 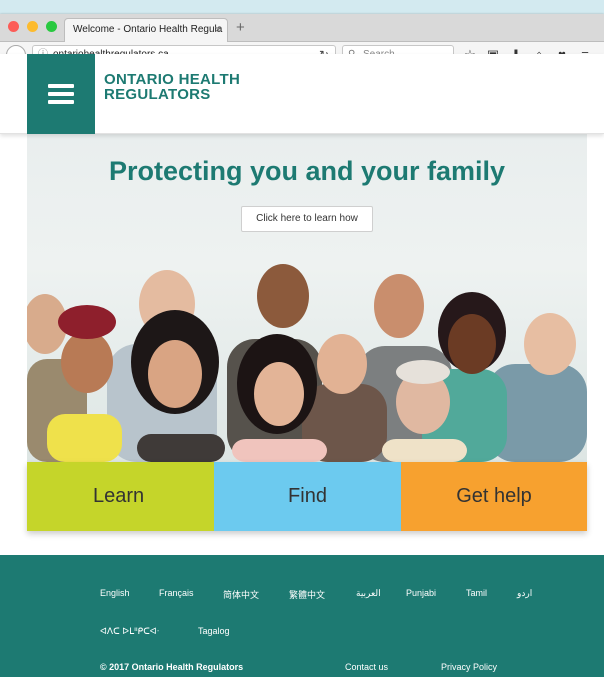 I want to click on site-header: ONTARIO HEALTH REGULATORS, so click(x=302, y=94).